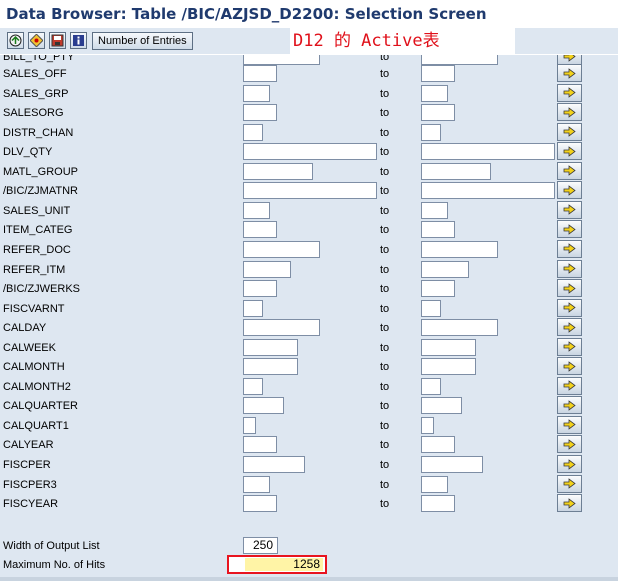 The width and height of the screenshot is (618, 581). What do you see at coordinates (309, 288) in the screenshot?
I see `selection-row: /BIC/ZJWERKS to` at bounding box center [309, 288].